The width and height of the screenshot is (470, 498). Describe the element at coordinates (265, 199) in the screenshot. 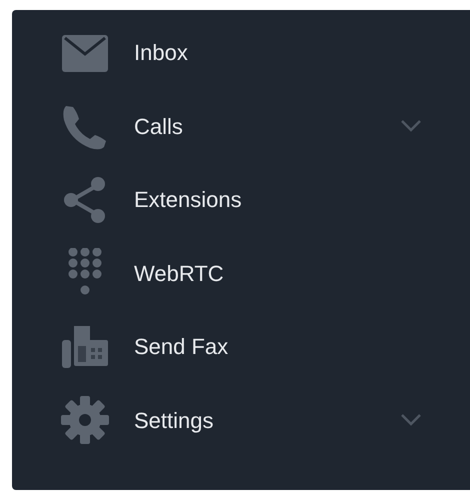

I see `sidebar-item: Extensions` at that location.